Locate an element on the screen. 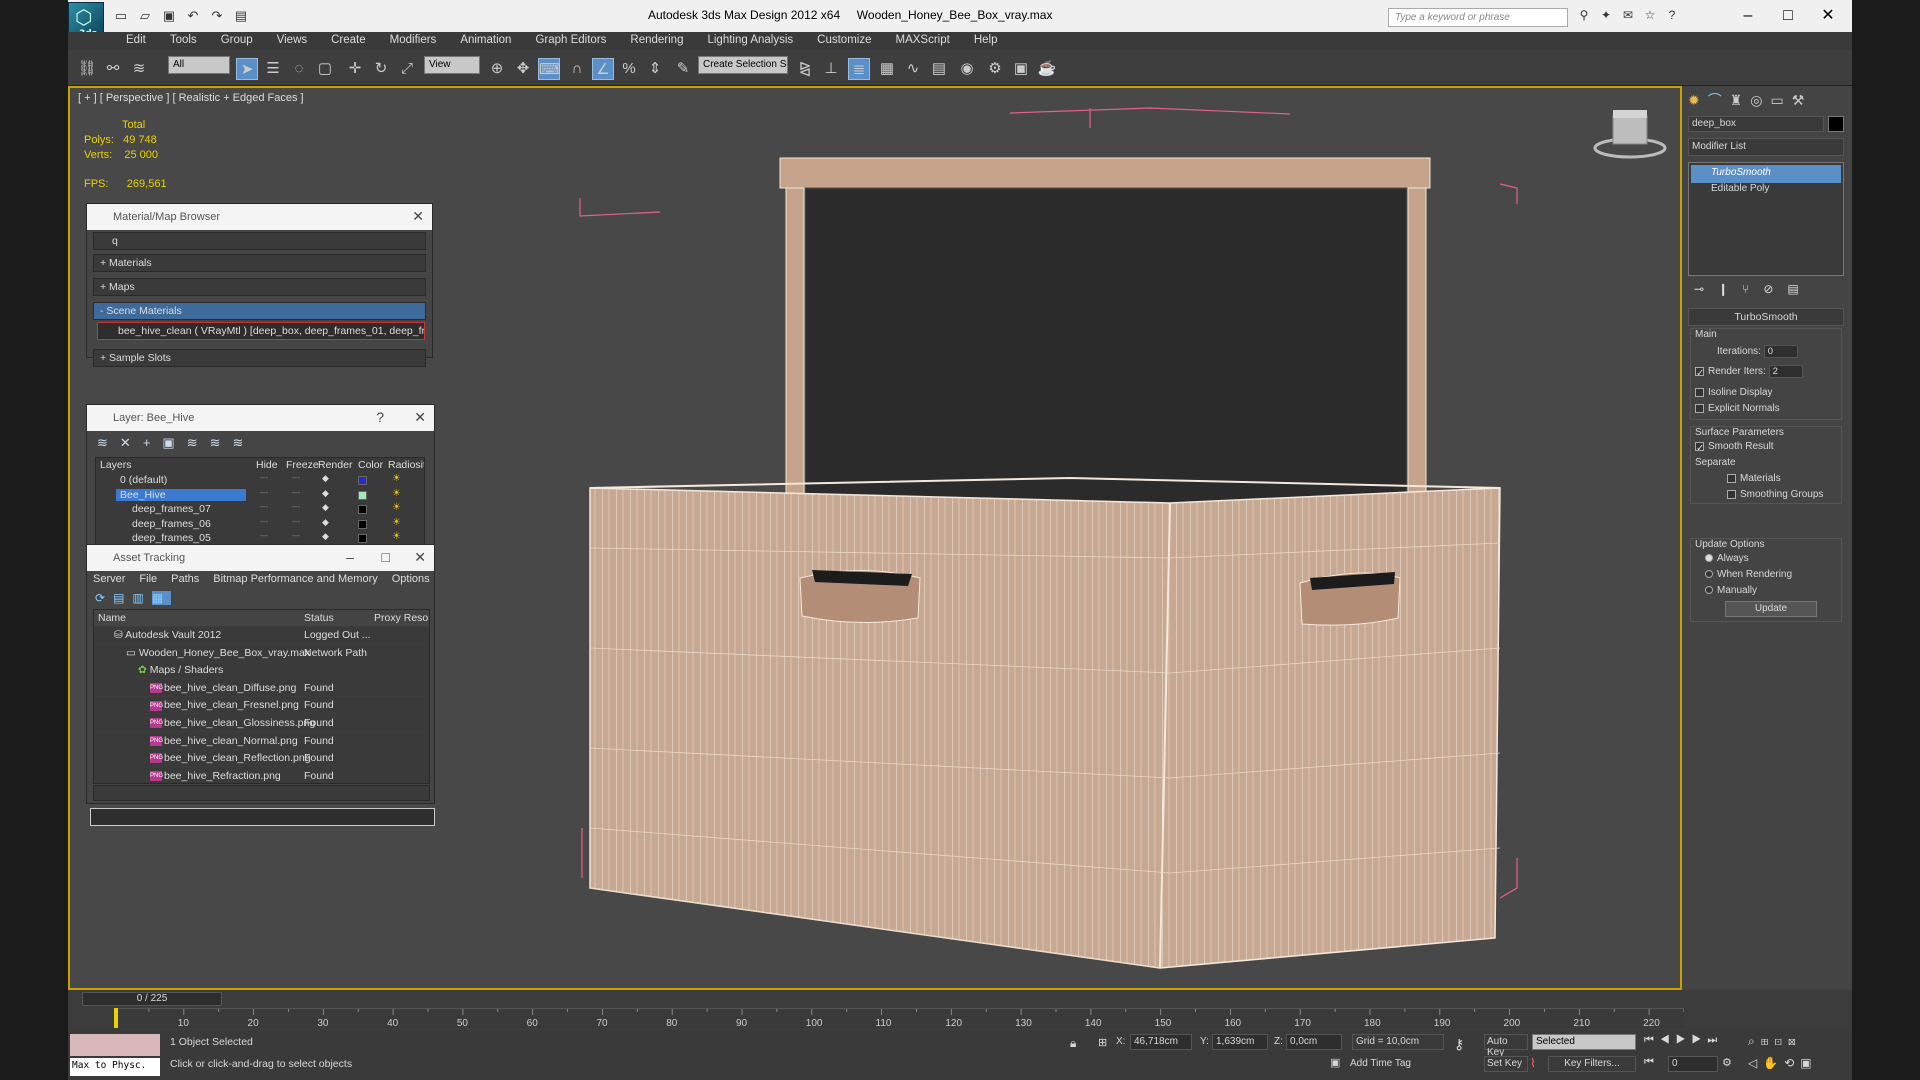 This screenshot has width=1920, height=1080. schematic-view-icon: ▤ is located at coordinates (939, 69).